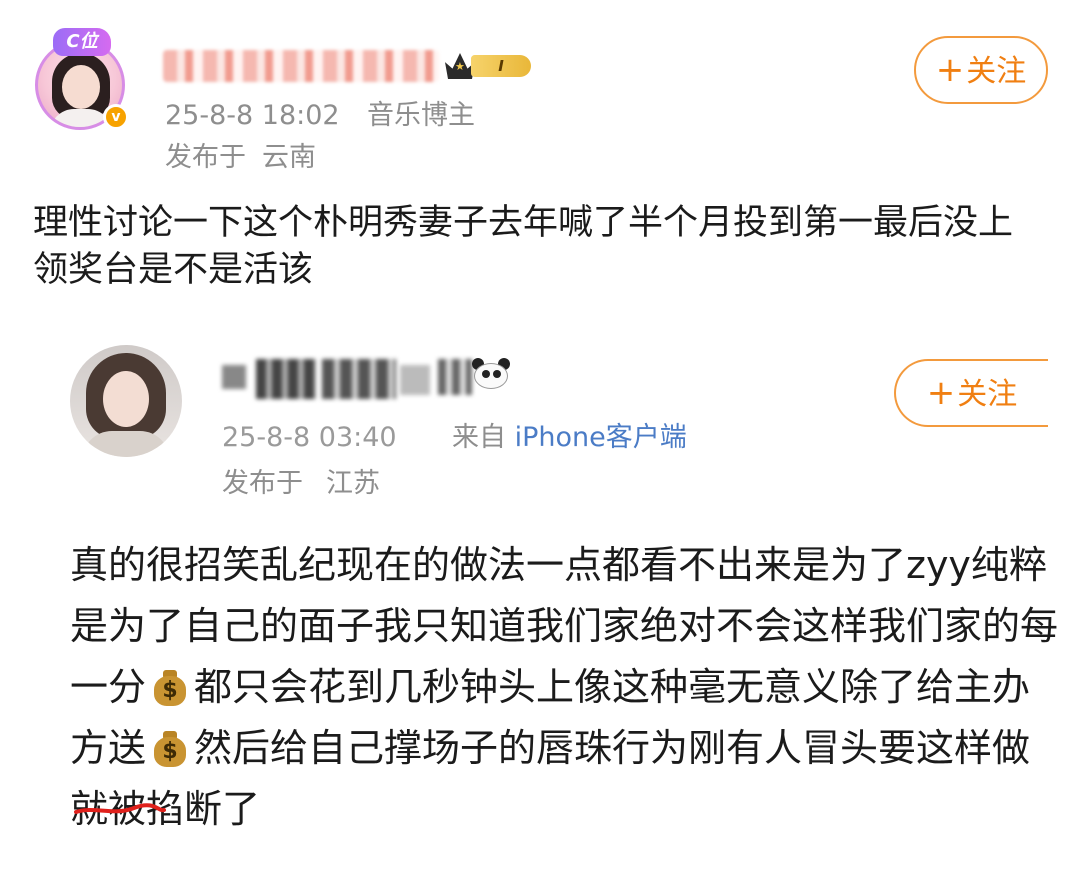 The image size is (1080, 889). What do you see at coordinates (353, 483) in the screenshot?
I see `location-value: 江苏` at bounding box center [353, 483].